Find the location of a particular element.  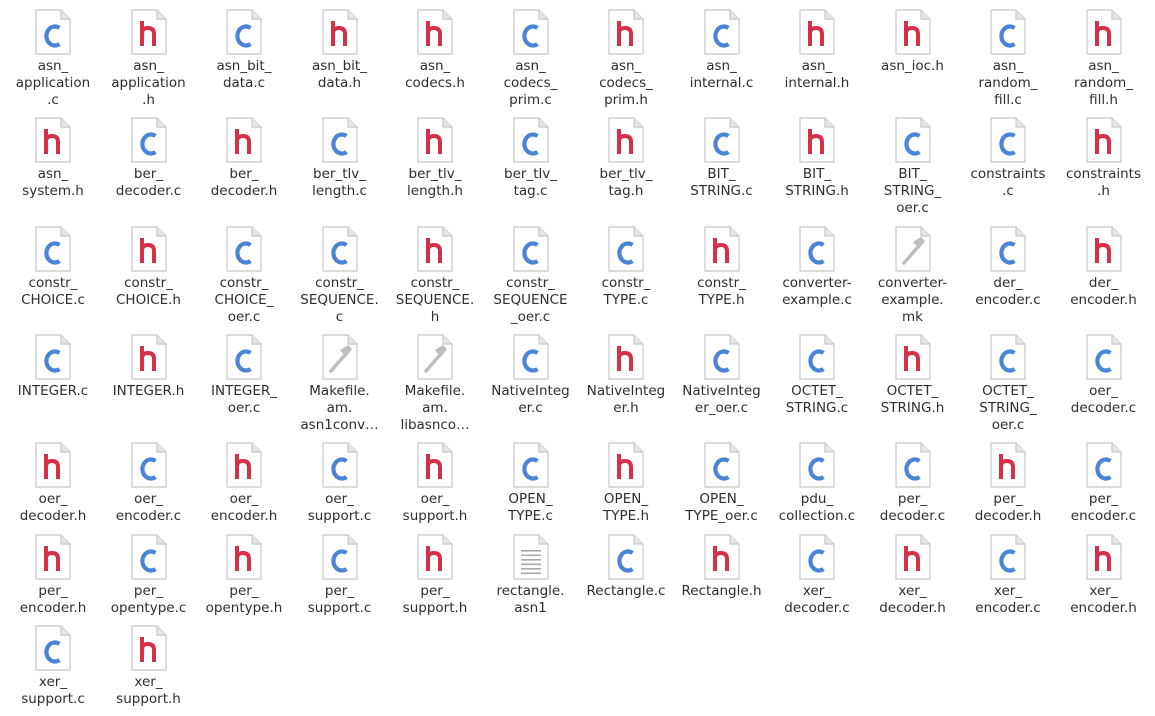

file-name-label: xer_ support.c is located at coordinates (53, 690).